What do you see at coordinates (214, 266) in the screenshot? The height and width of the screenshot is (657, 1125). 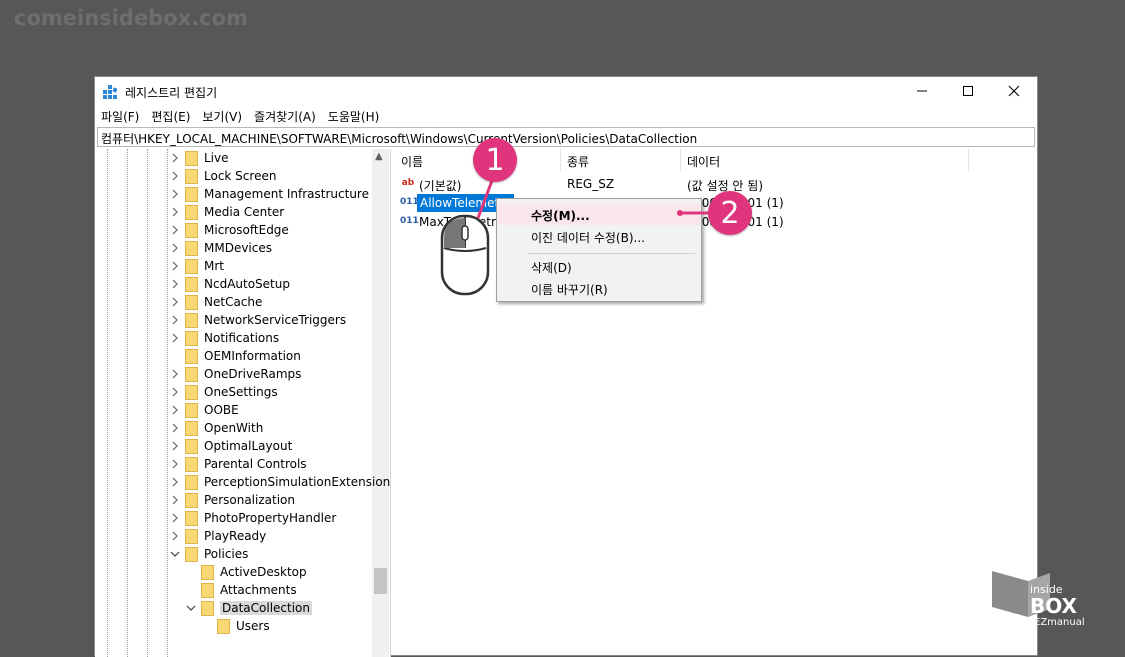 I see `tree-item-label: Mrt` at bounding box center [214, 266].